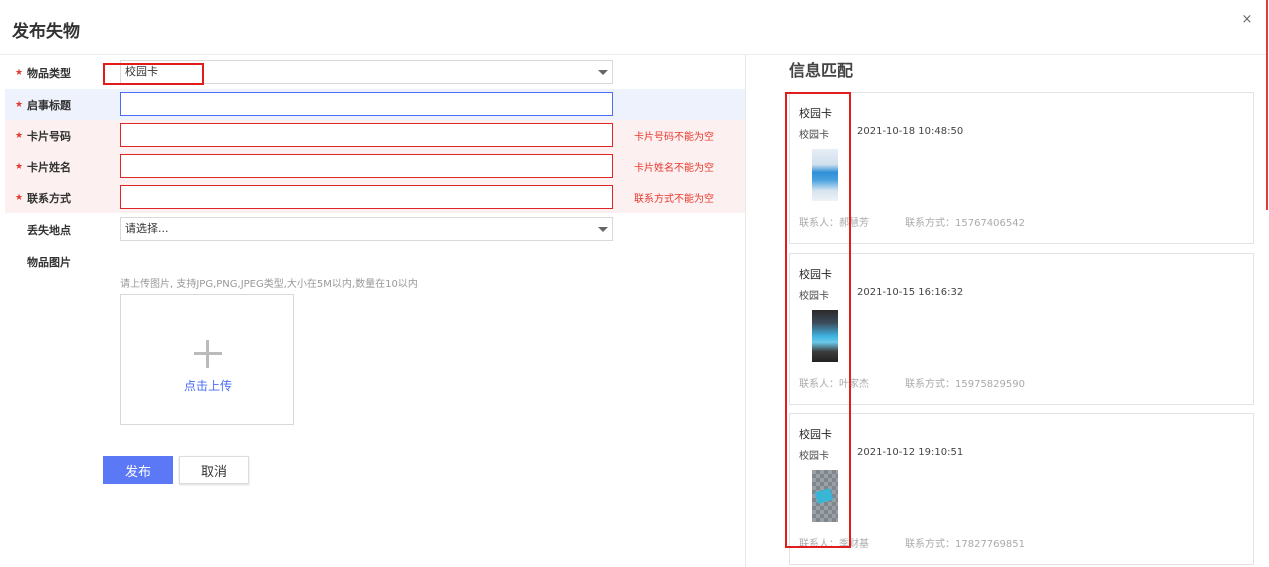 The height and width of the screenshot is (567, 1269). I want to click on type-select: 校园卡, so click(366, 72).